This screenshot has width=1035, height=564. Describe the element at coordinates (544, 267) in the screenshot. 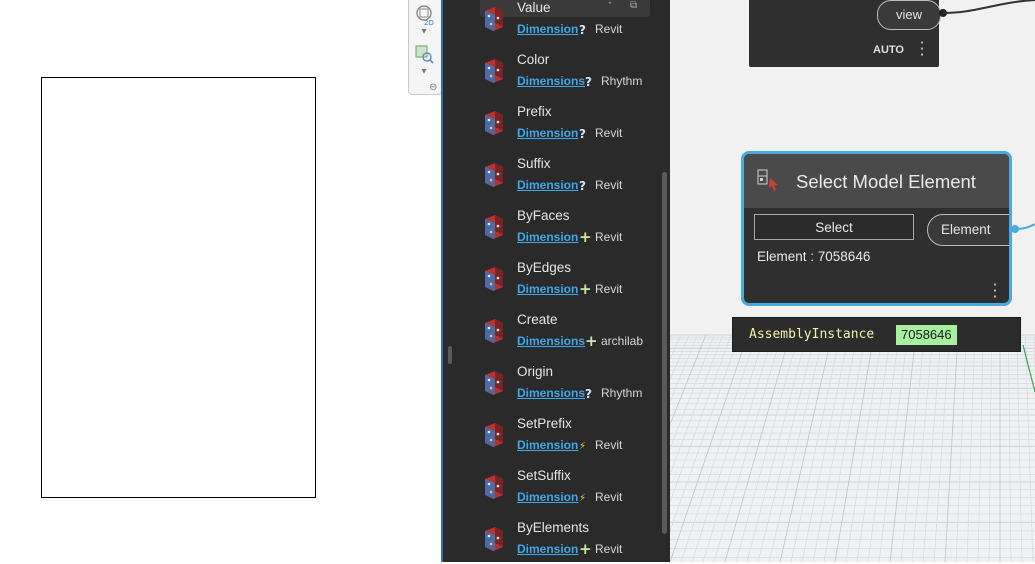

I see `library-item-title: ByEdges` at that location.